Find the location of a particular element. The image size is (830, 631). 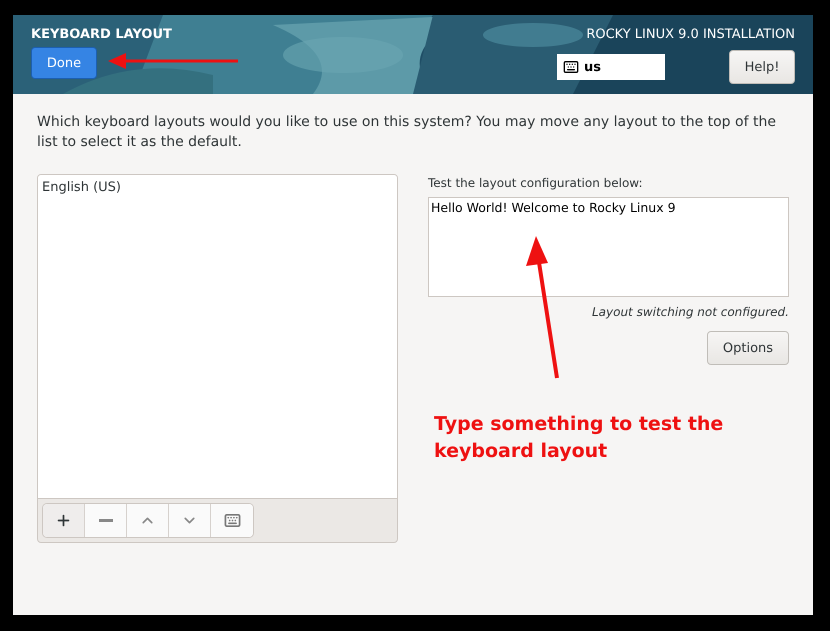

help-button: Help! is located at coordinates (762, 67).